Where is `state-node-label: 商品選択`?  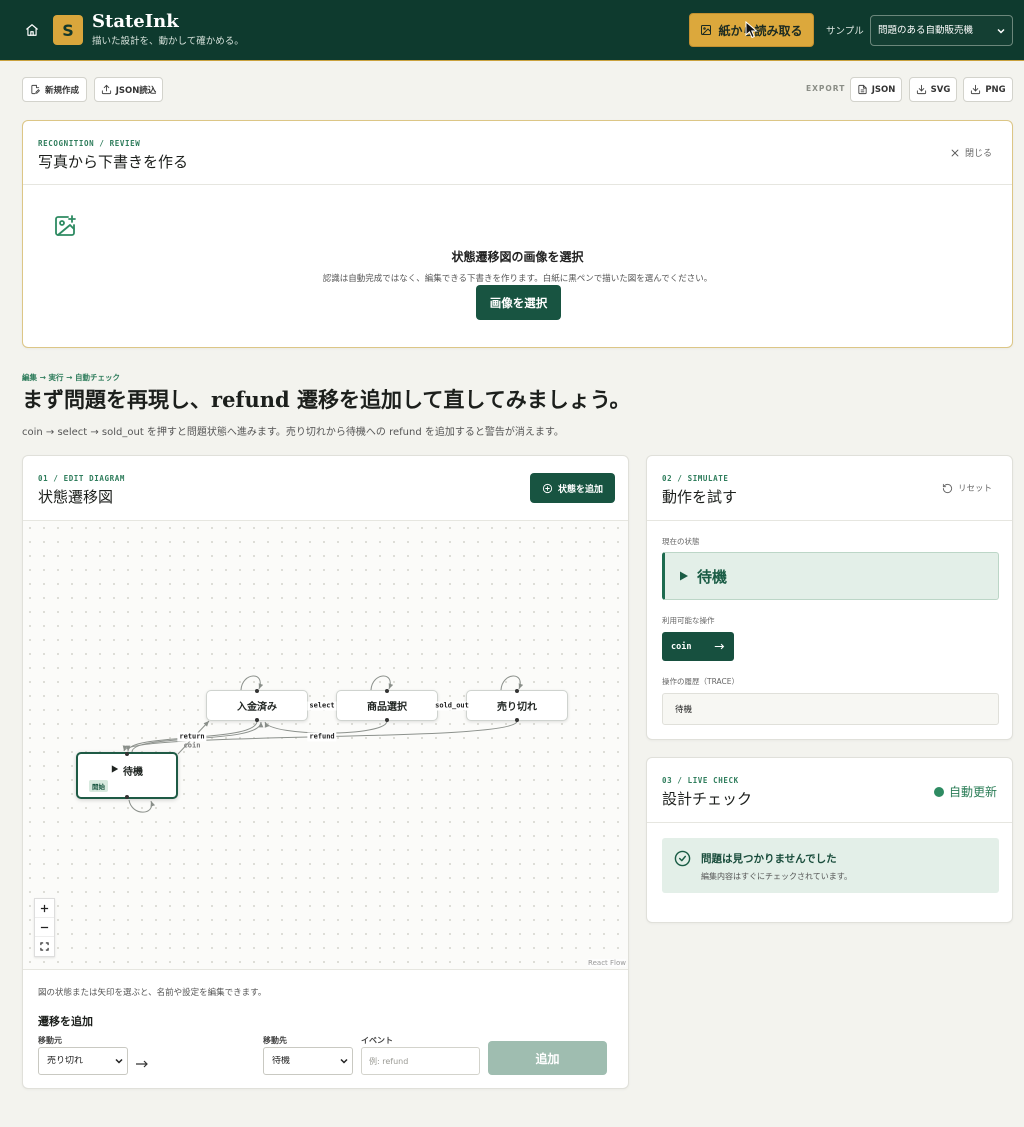 state-node-label: 商品選択 is located at coordinates (387, 707).